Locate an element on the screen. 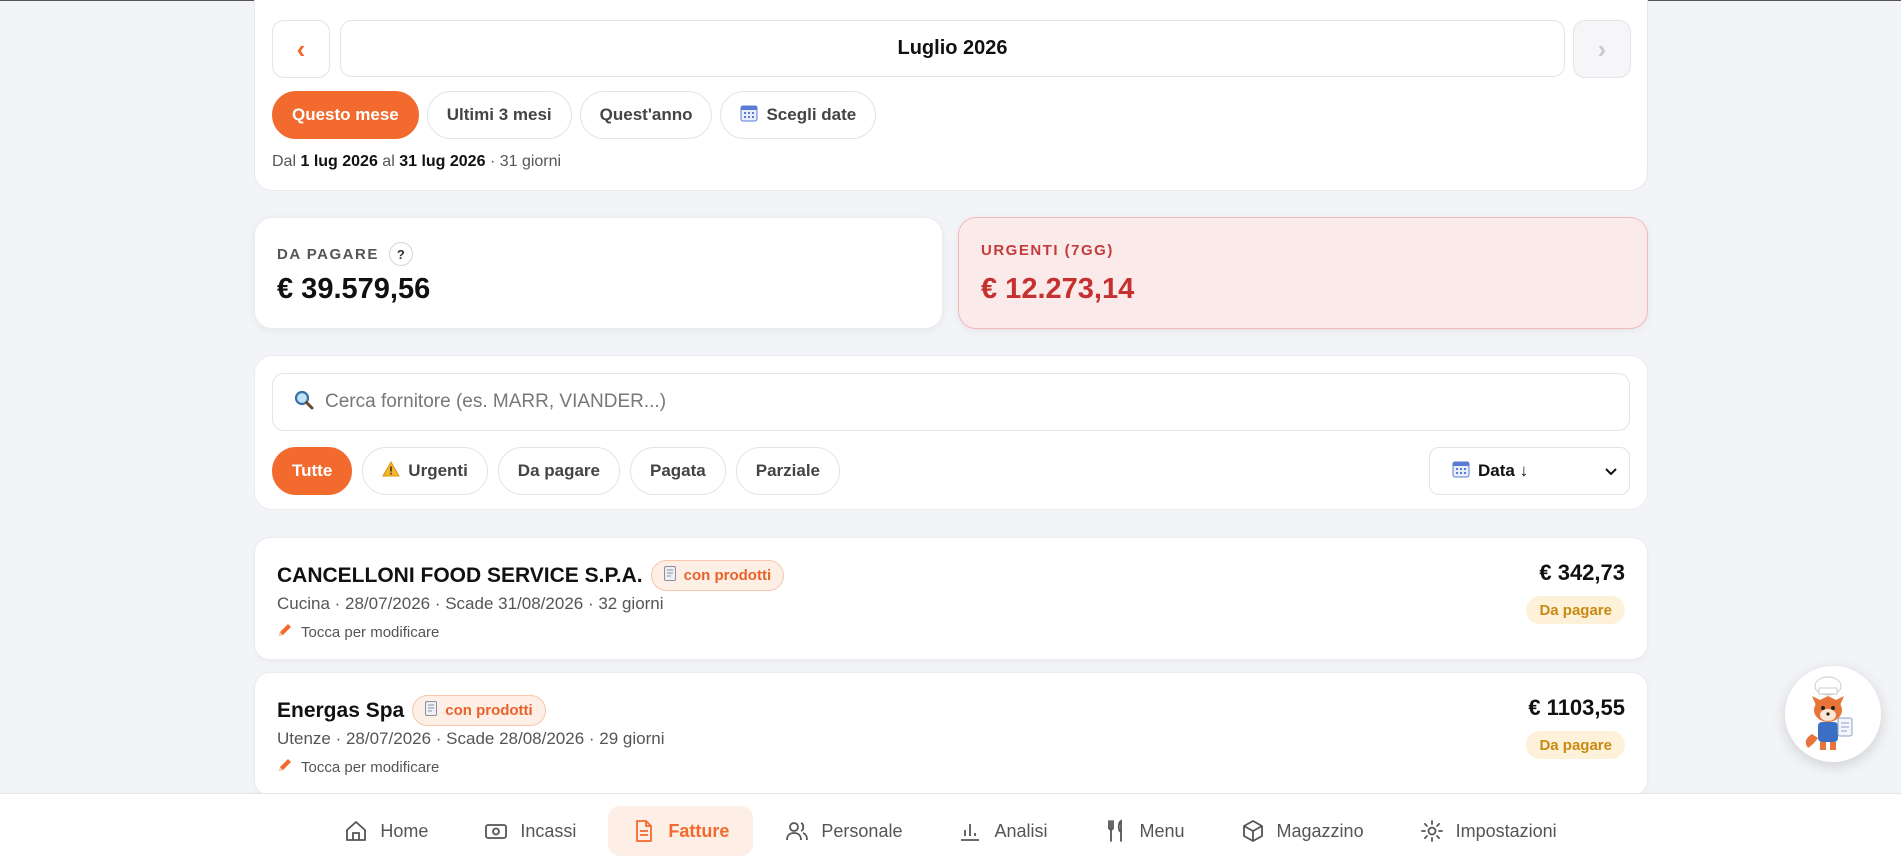  urgent-label: URGENTI (7GG) is located at coordinates (1047, 250).